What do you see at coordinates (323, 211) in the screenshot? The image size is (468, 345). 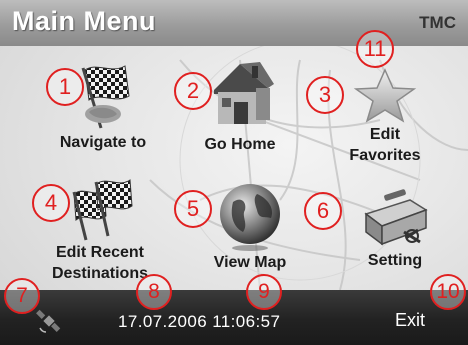 I see `annotation-badge-6: 6` at bounding box center [323, 211].